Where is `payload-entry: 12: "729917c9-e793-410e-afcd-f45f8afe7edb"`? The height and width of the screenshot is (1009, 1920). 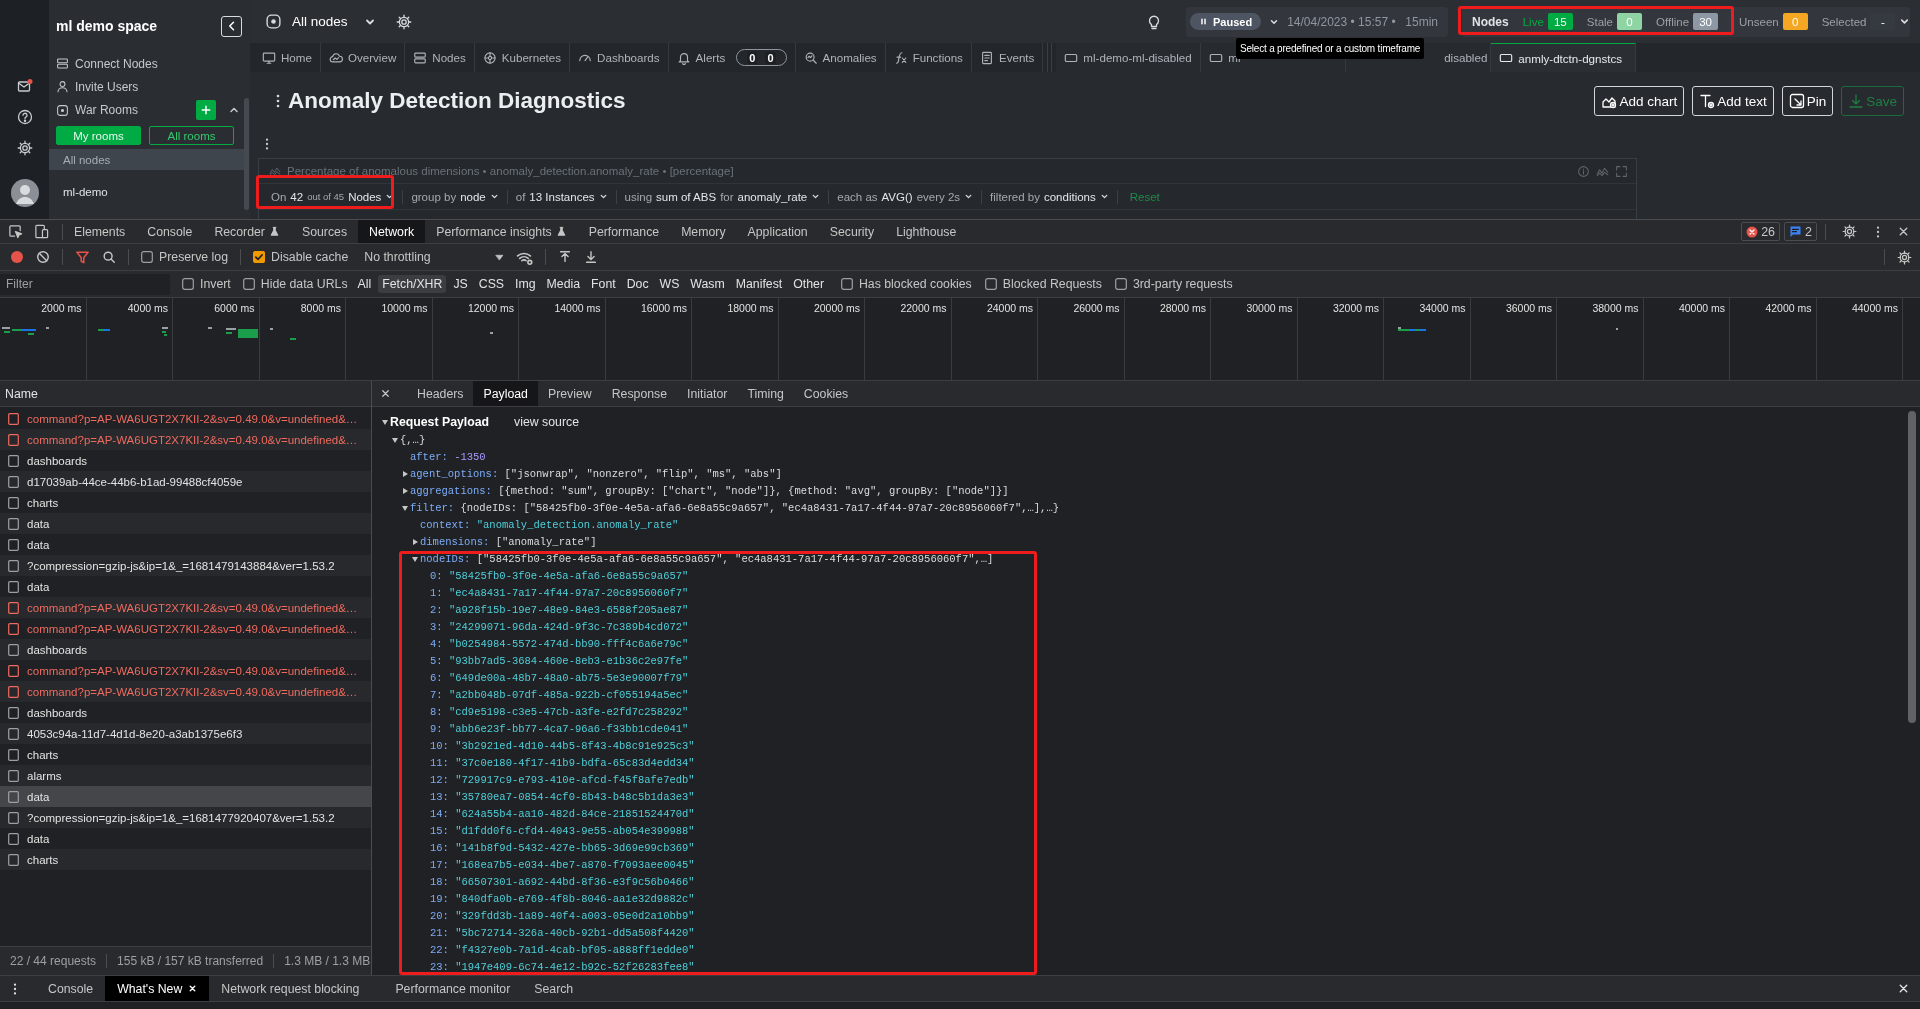 payload-entry: 12: "729917c9-e793-410e-afcd-f45f8afe7edb" is located at coordinates (562, 779).